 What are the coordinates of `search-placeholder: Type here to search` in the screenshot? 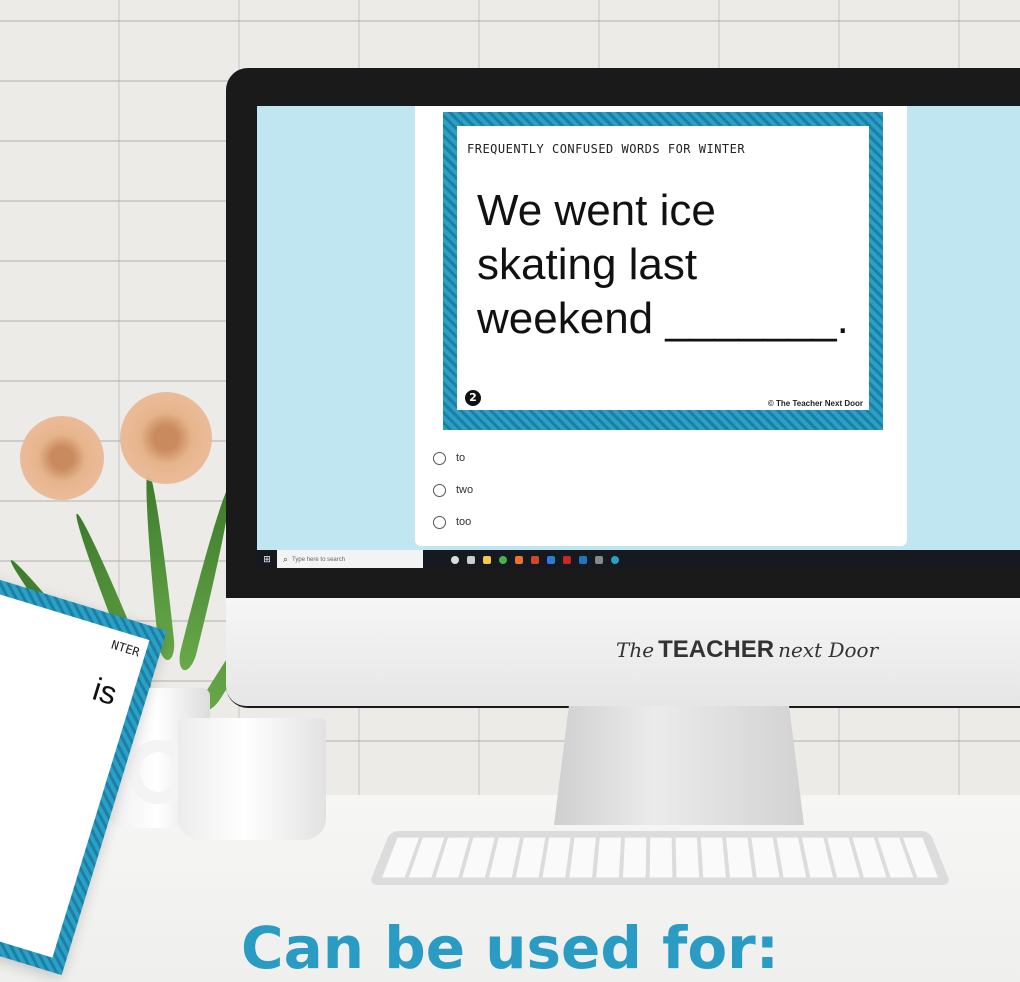 It's located at (319, 560).